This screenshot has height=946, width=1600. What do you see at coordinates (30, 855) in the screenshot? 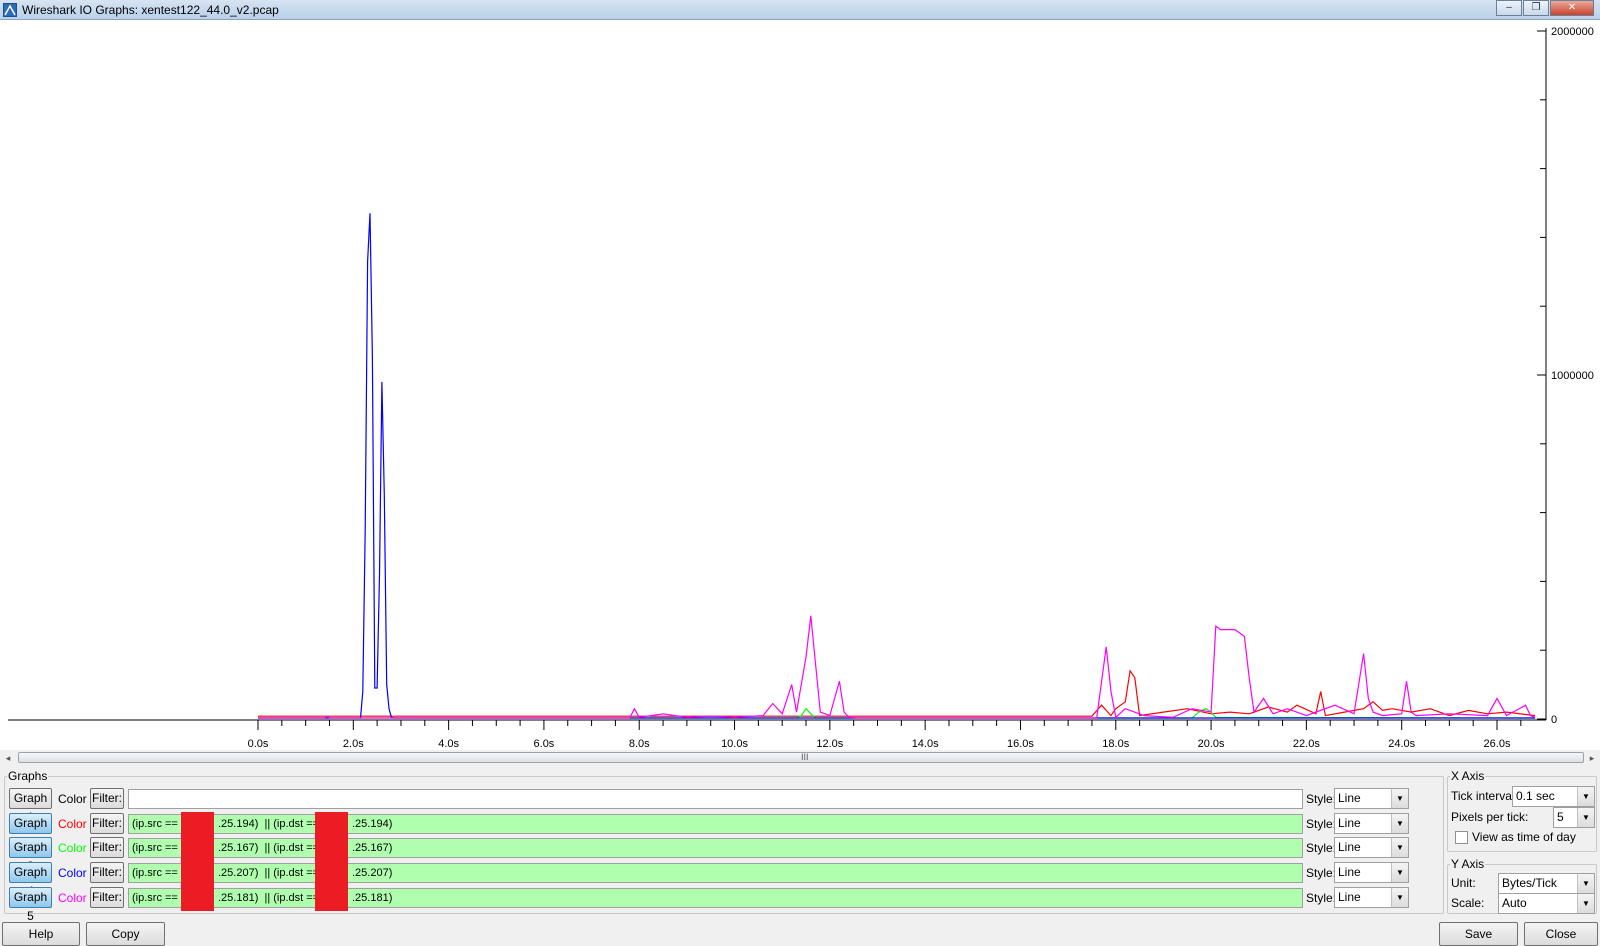
I see `graph-toggle-button: Graph 3` at bounding box center [30, 855].